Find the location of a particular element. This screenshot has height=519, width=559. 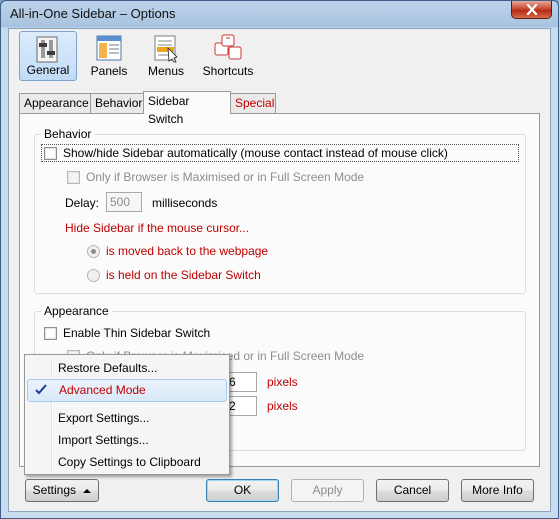

pane-toolbar: General Panels Menus Shortcuts is located at coordinates (279, 57).